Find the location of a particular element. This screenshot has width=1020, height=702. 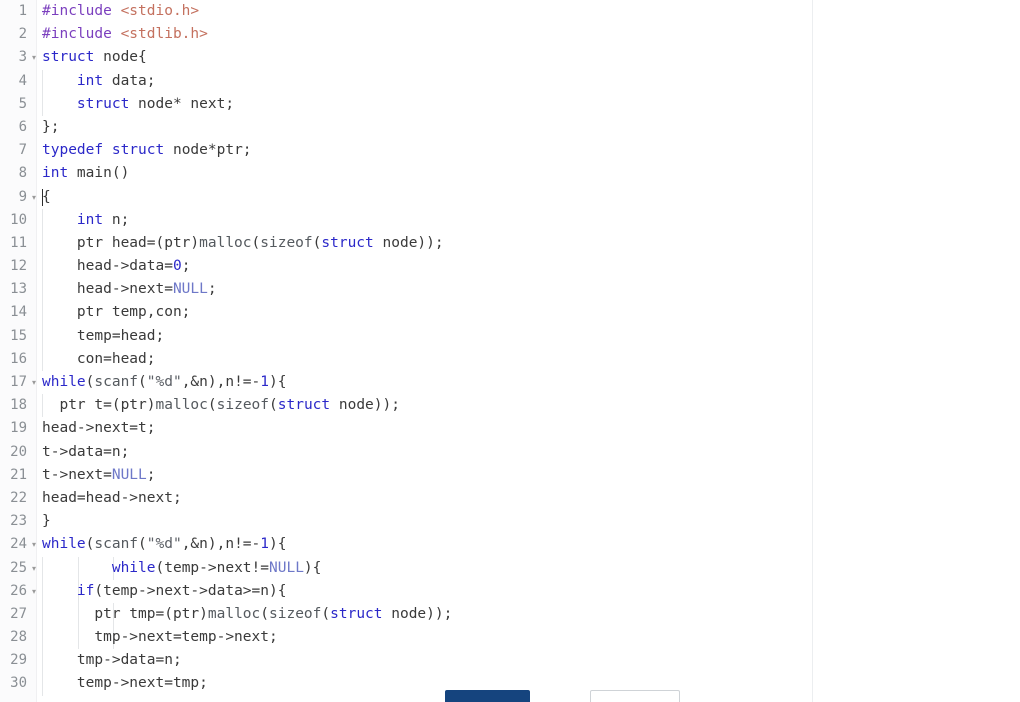

code-line: 9 ▾{ is located at coordinates (406, 197).